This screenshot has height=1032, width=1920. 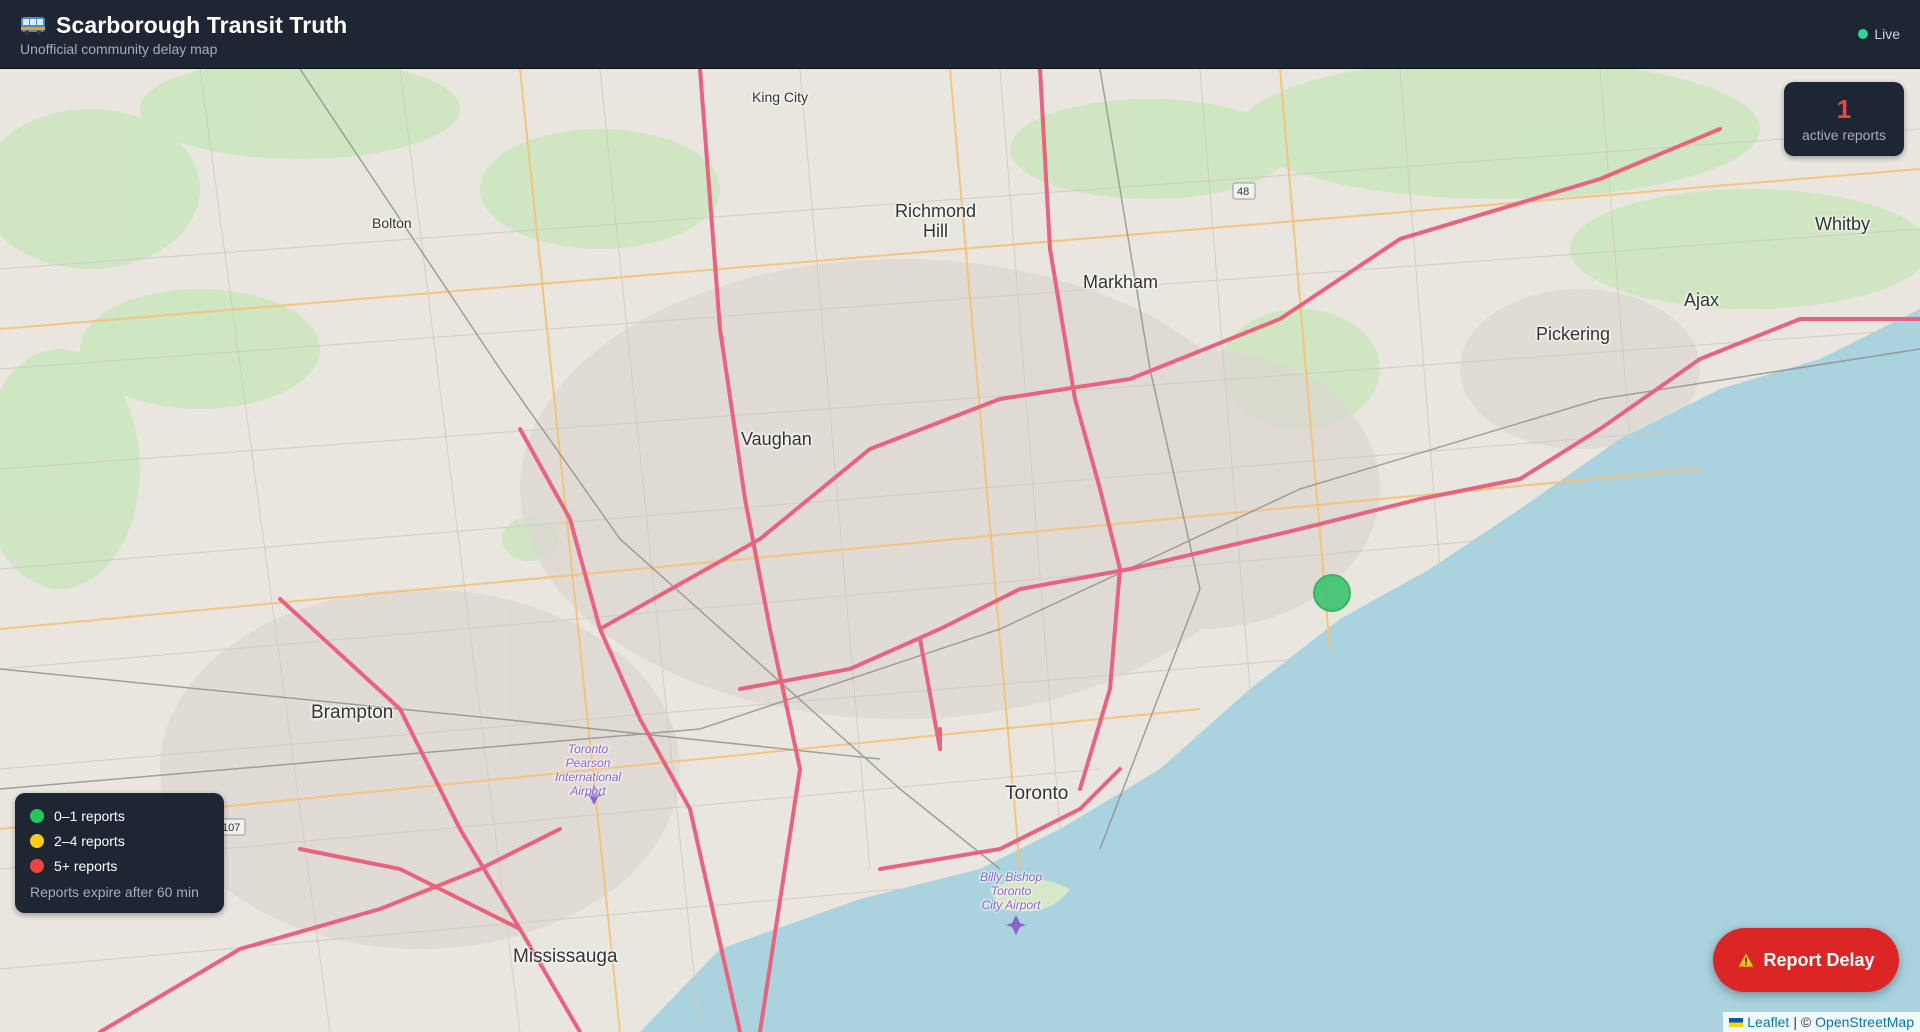 I want to click on place-label: Richmond Hill, so click(x=936, y=221).